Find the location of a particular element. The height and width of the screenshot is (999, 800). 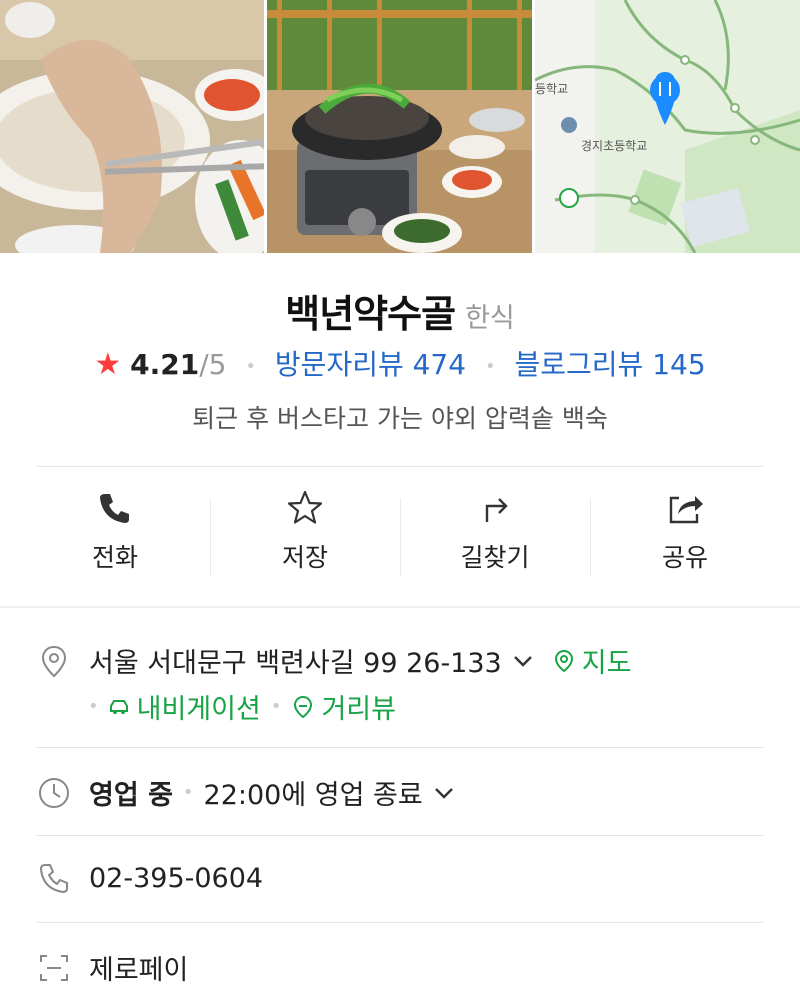

food-photo is located at coordinates (132, 126).